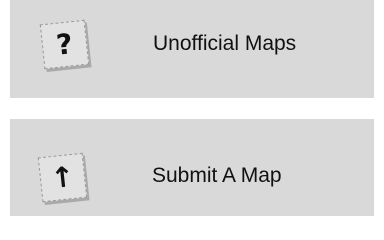 The height and width of the screenshot is (240, 384). What do you see at coordinates (64, 44) in the screenshot?
I see `question-mark-icon: ?` at bounding box center [64, 44].